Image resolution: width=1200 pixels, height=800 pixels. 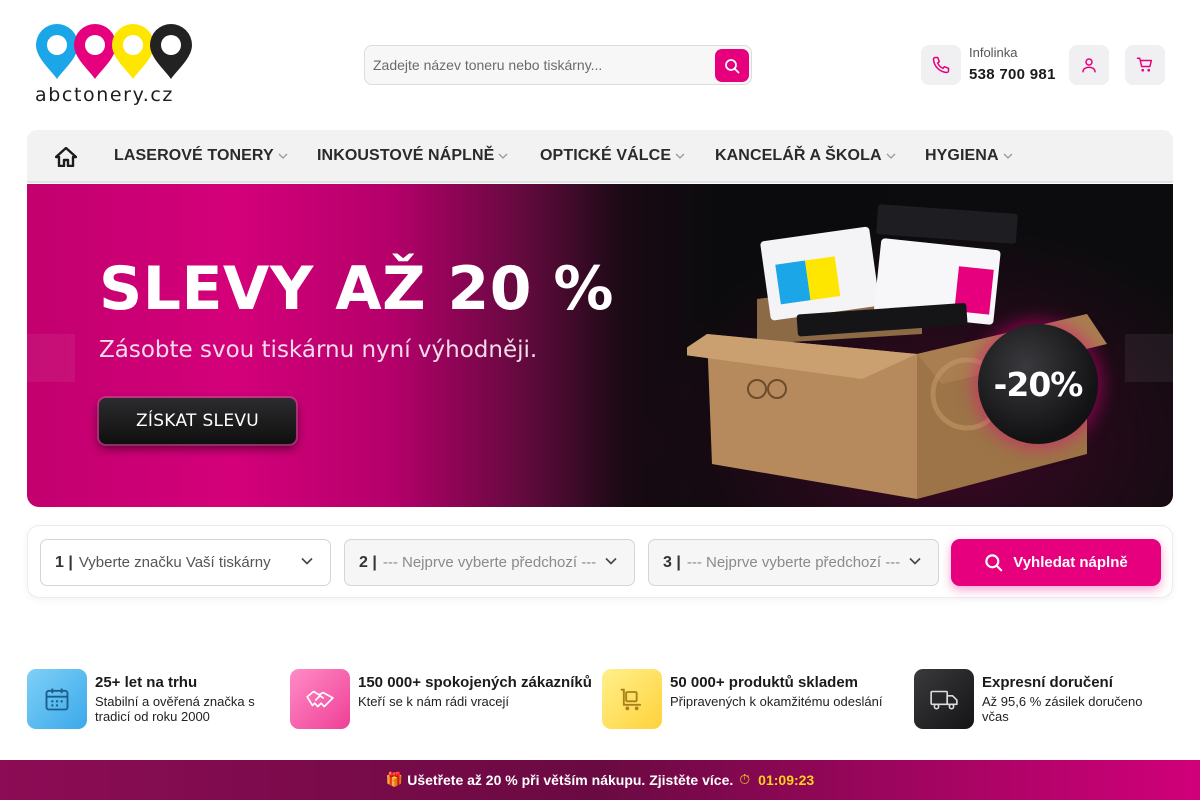 I want to click on cart-button, so click(x=1145, y=65).